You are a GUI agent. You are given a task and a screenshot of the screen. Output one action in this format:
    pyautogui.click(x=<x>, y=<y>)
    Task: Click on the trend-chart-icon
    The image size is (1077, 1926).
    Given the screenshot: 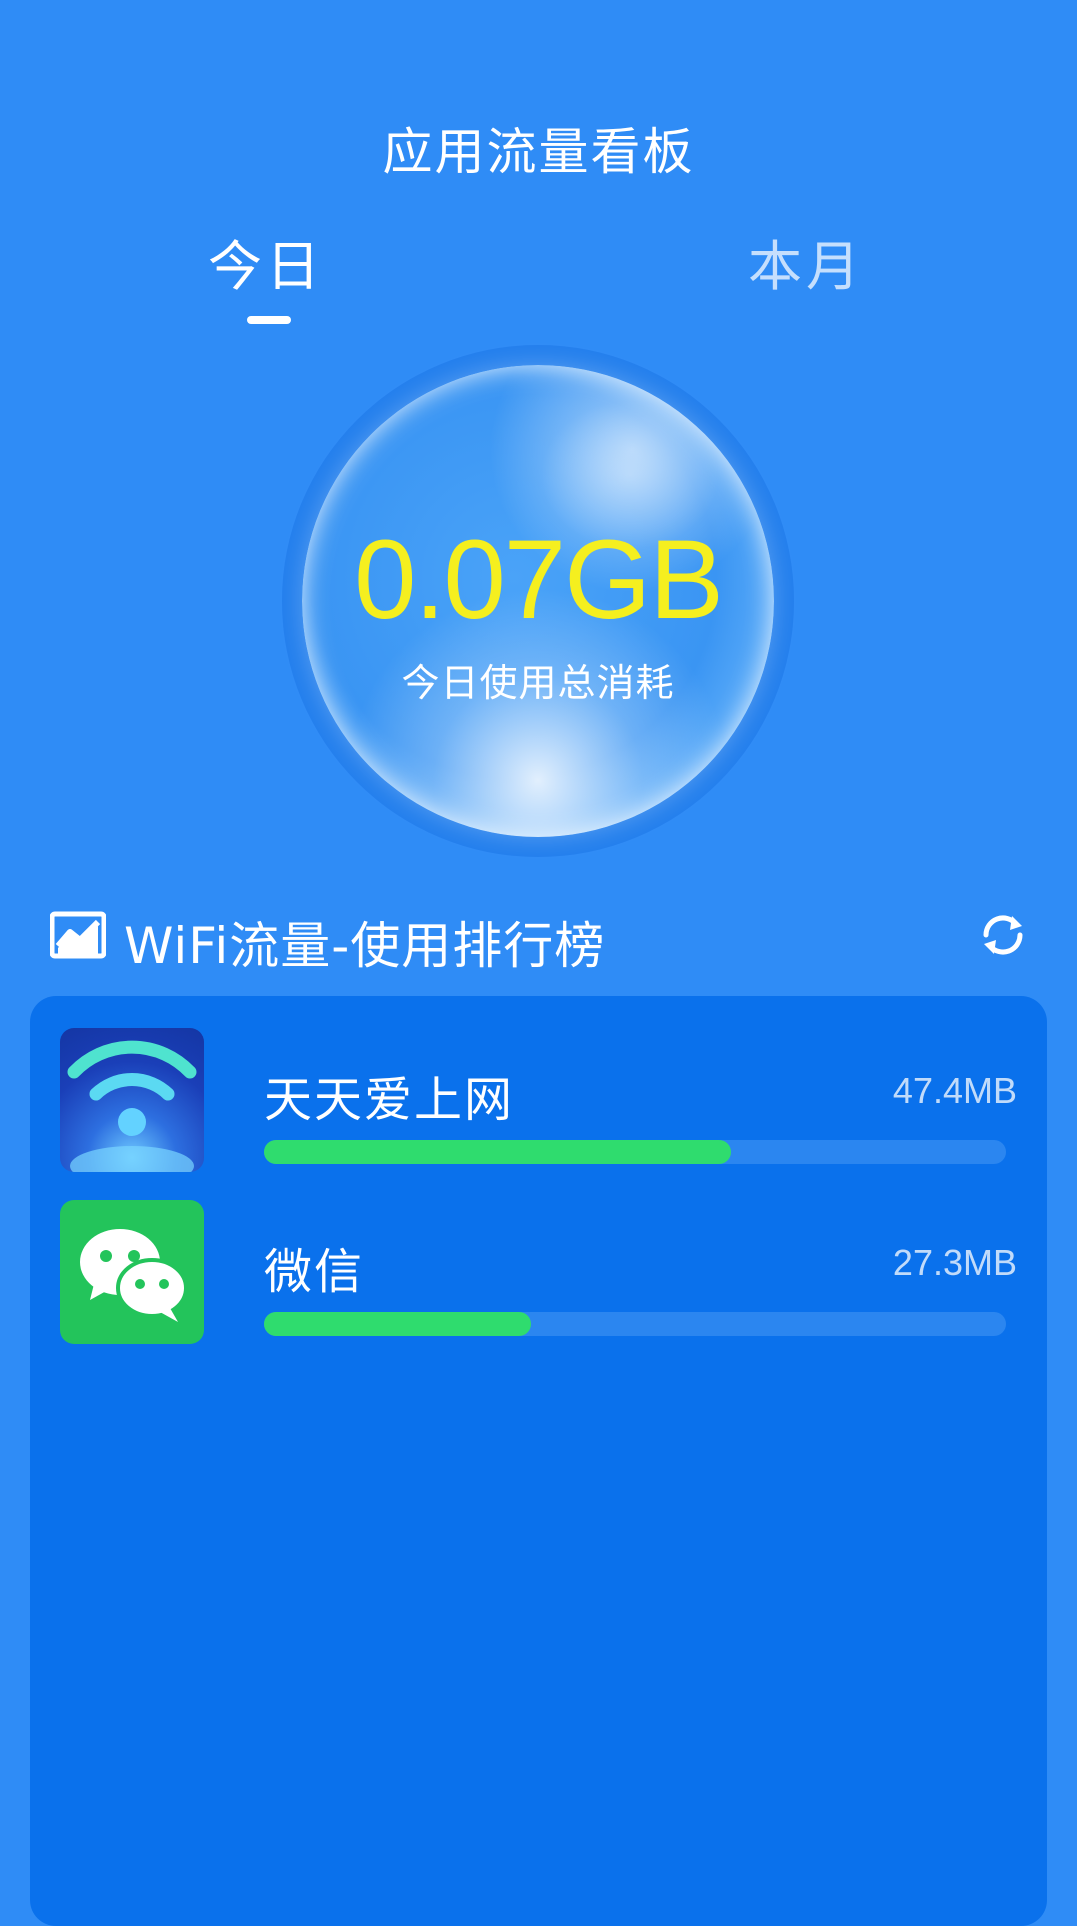 What is the action you would take?
    pyautogui.click(x=78, y=935)
    